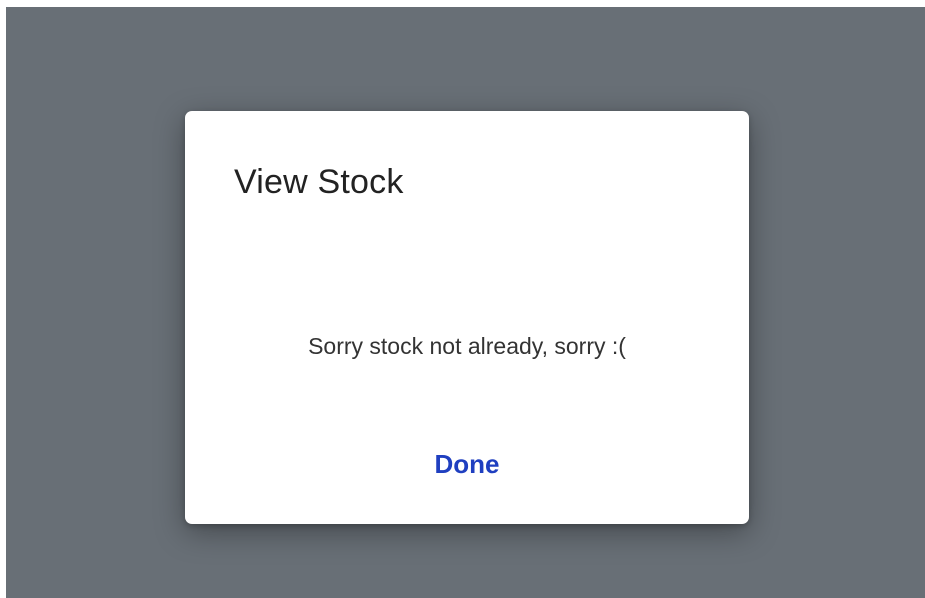 The image size is (925, 598). I want to click on dialog-title: View Stock, so click(319, 182).